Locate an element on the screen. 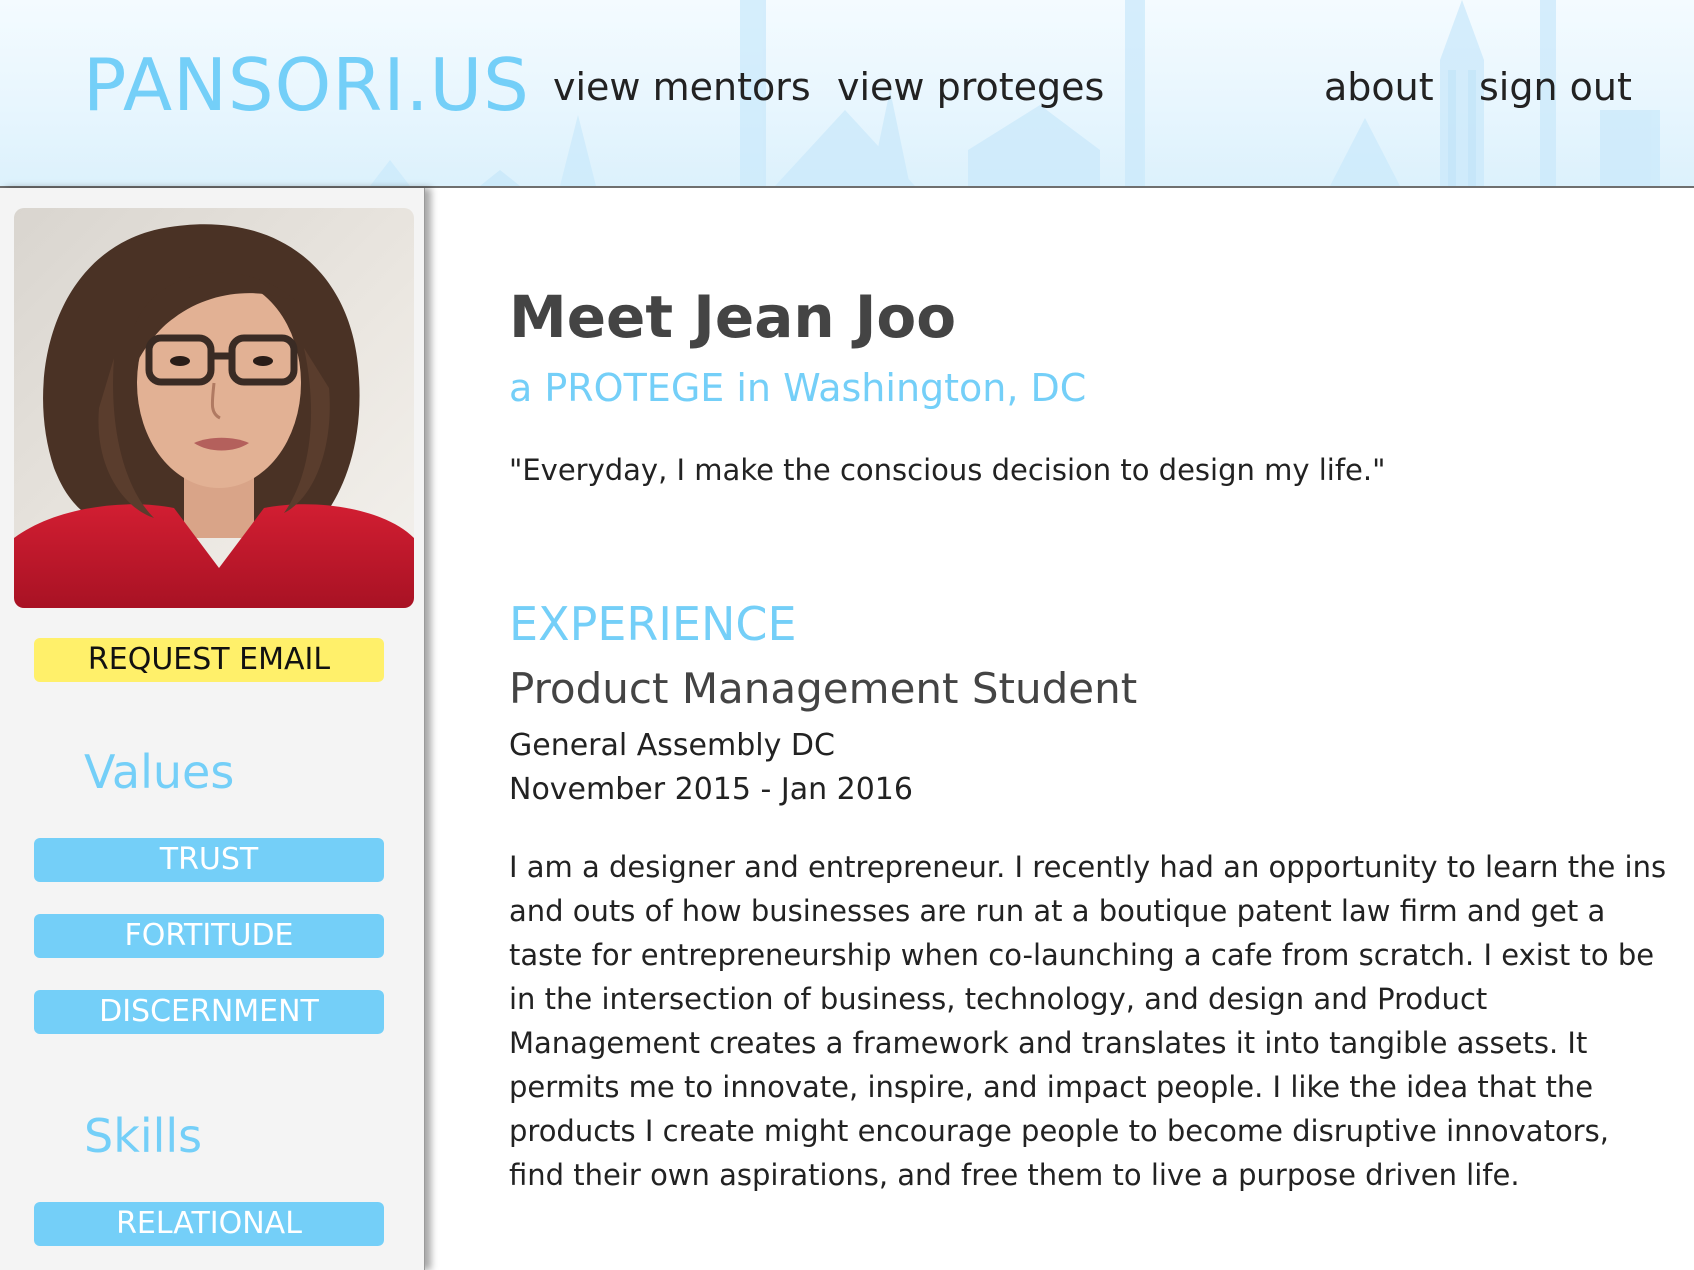 This screenshot has height=1270, width=1694. value-tag-discernment: DISCERNMENT is located at coordinates (209, 1012).